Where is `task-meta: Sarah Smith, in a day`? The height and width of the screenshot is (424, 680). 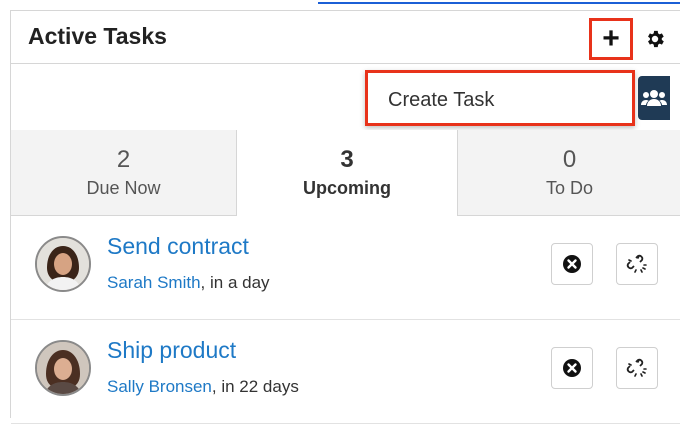 task-meta: Sarah Smith, in a day is located at coordinates (188, 283).